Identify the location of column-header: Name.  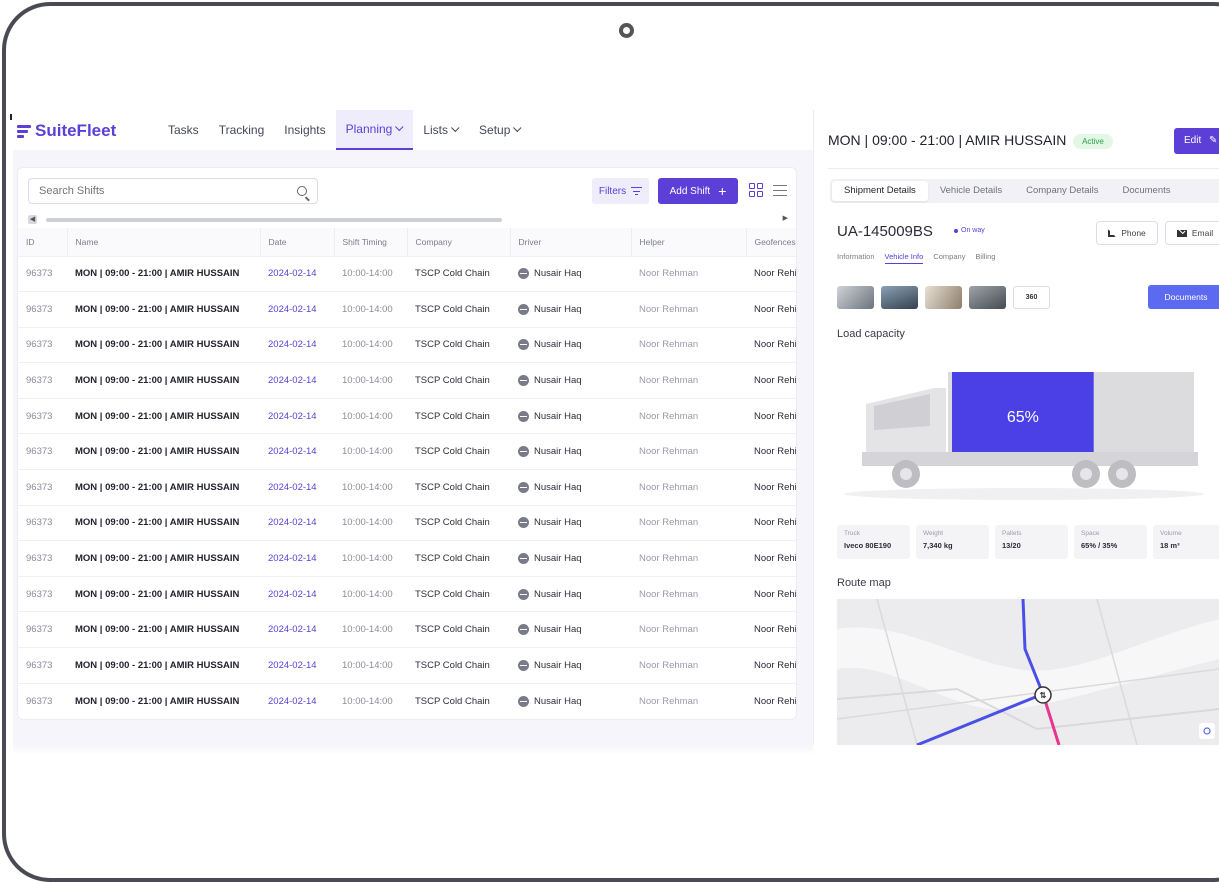
(164, 242).